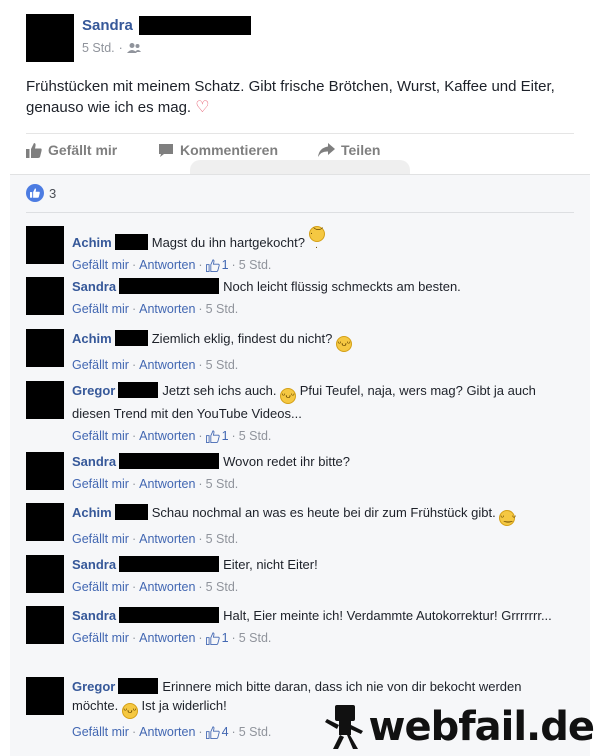  What do you see at coordinates (133, 48) in the screenshot?
I see `friends-icon` at bounding box center [133, 48].